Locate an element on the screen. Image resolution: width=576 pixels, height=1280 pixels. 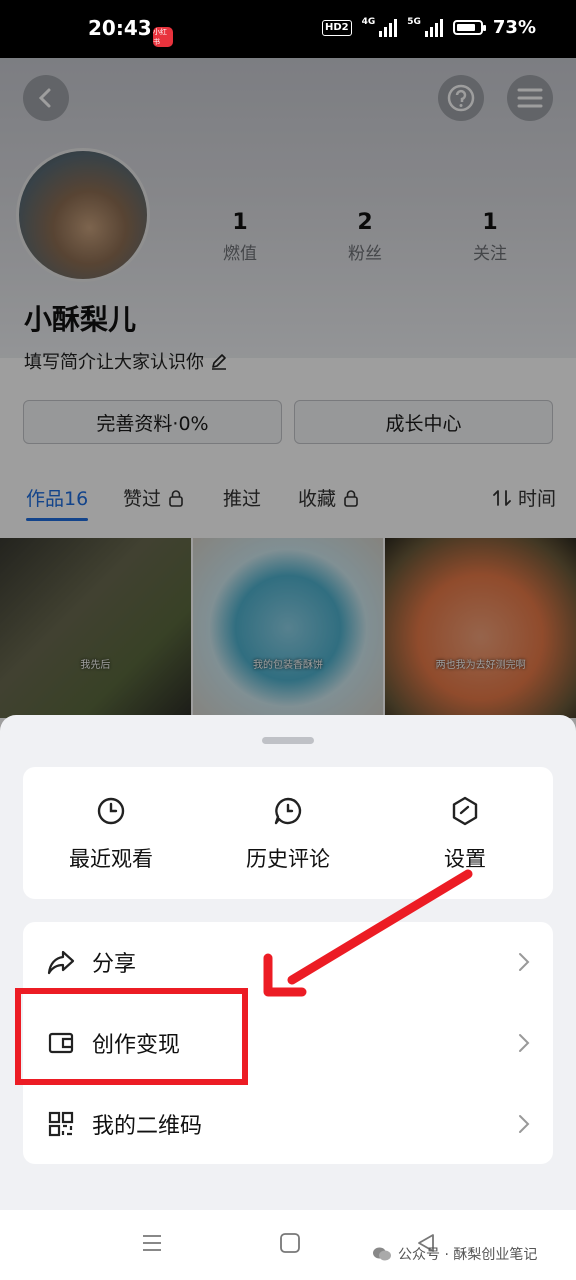
watermark-text: 公众号 · 酥梨创业笔记 is located at coordinates (468, 1255).